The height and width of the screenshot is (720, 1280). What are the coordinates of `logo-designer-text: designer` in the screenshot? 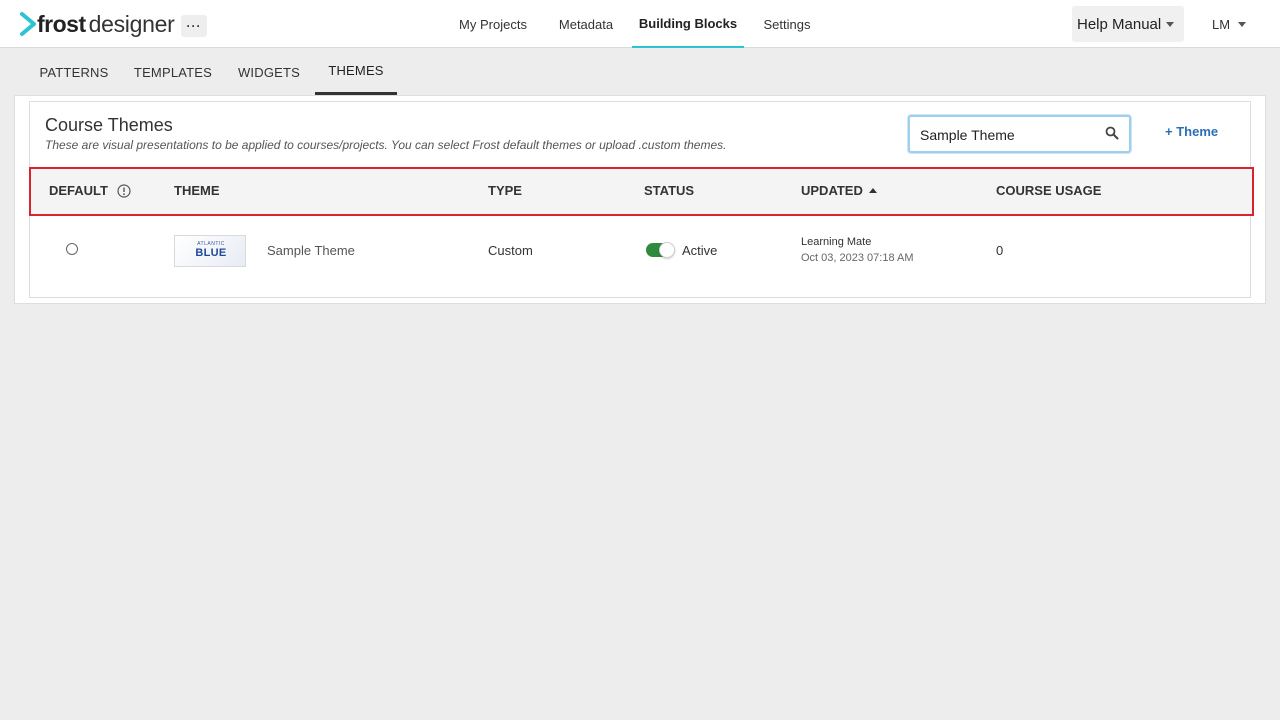 It's located at (131, 23).